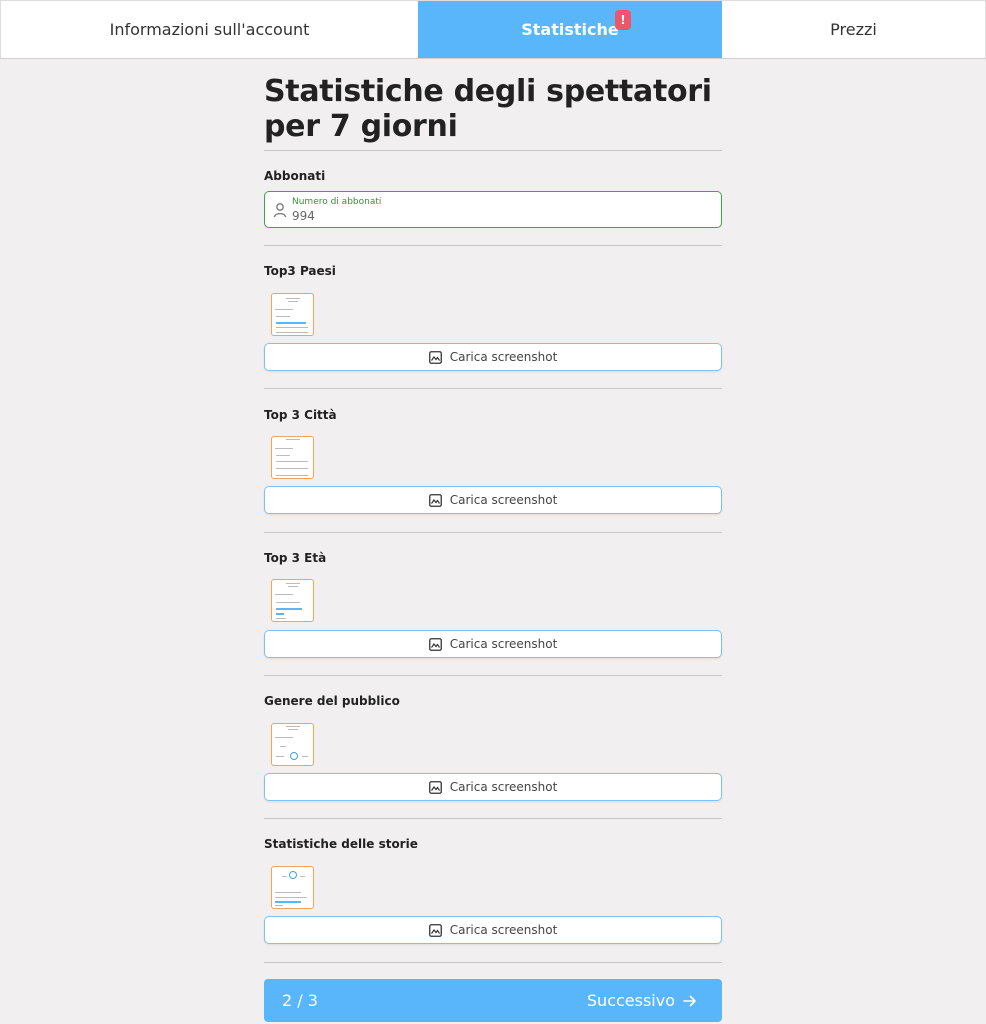 The width and height of the screenshot is (986, 1024). What do you see at coordinates (300, 415) in the screenshot?
I see `section-label-top-cities: Top 3 Città` at bounding box center [300, 415].